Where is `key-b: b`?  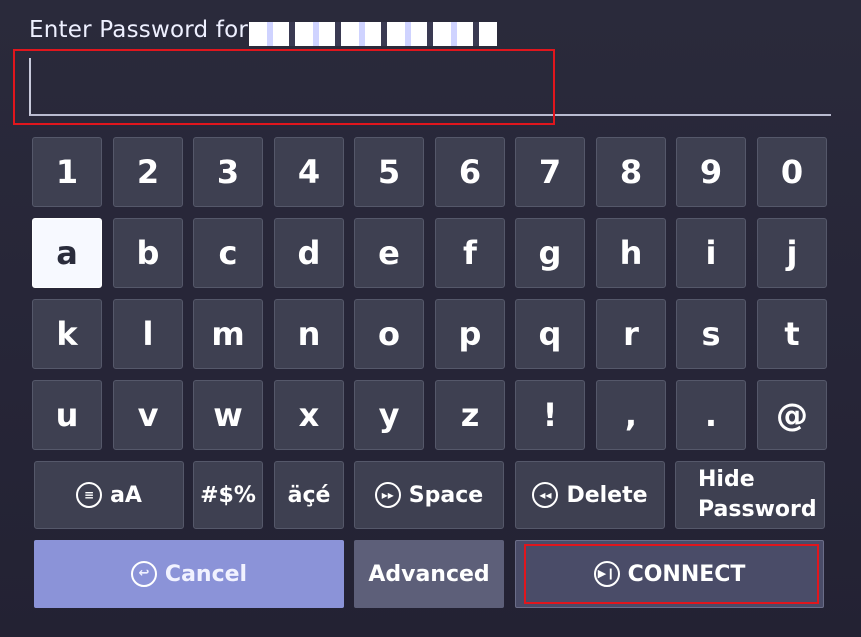 key-b: b is located at coordinates (148, 253).